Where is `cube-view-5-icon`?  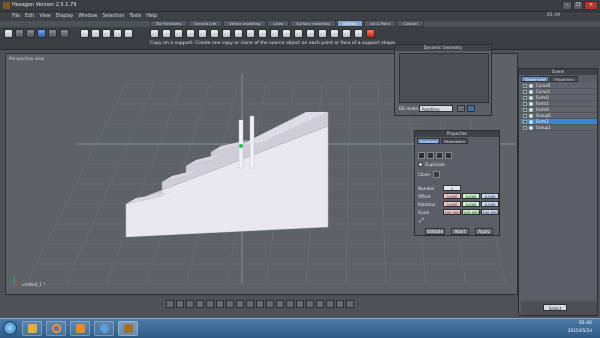
cube-view-5-icon is located at coordinates (128, 33).